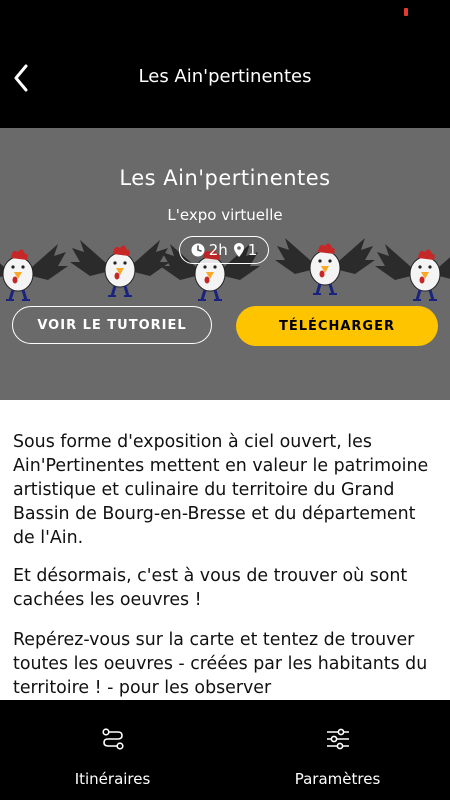 The height and width of the screenshot is (800, 450). What do you see at coordinates (112, 325) in the screenshot?
I see `tutorial-button: VOIR LE TUTORIEL` at bounding box center [112, 325].